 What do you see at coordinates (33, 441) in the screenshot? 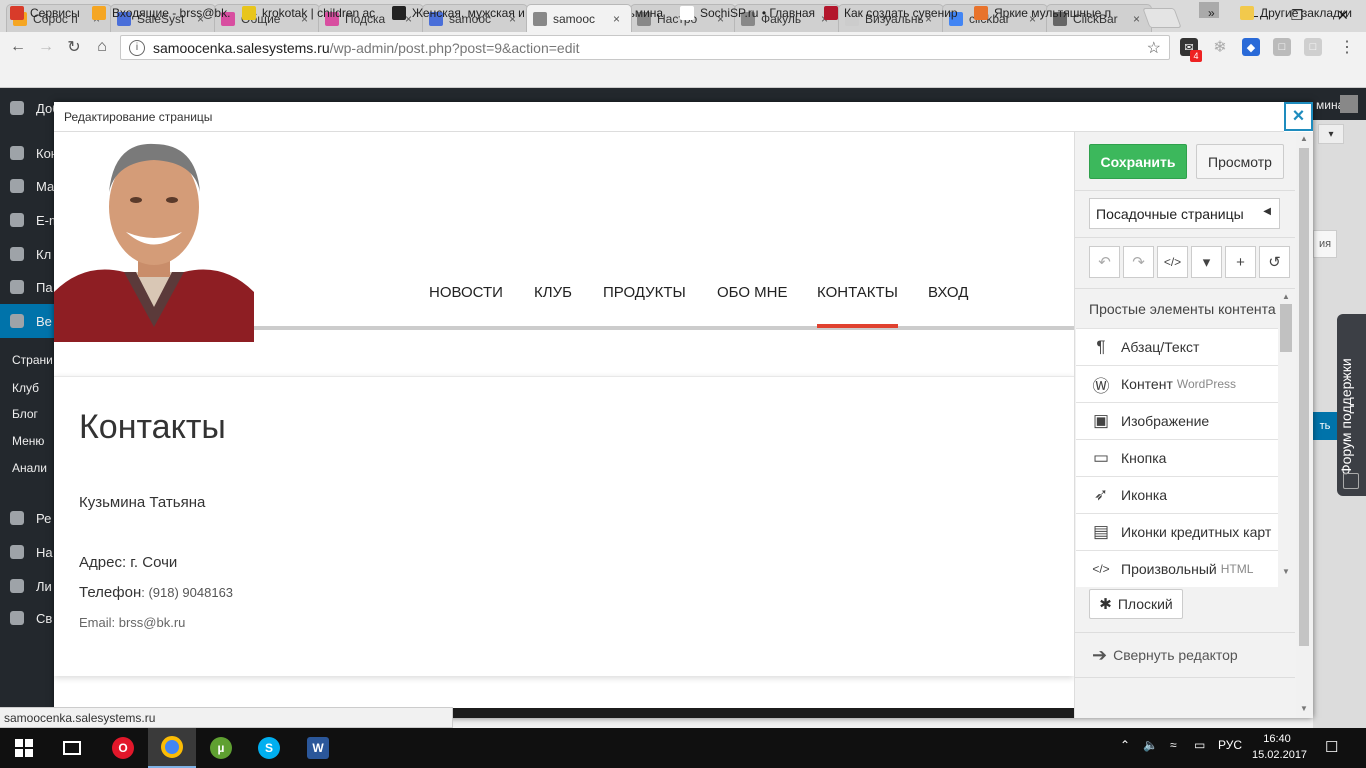
I see `wp-menu-item: Меню` at bounding box center [33, 441].